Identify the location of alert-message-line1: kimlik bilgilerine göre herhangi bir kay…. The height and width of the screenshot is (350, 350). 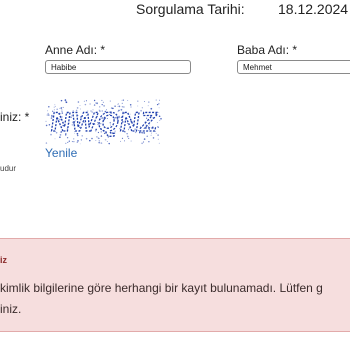
(161, 288).